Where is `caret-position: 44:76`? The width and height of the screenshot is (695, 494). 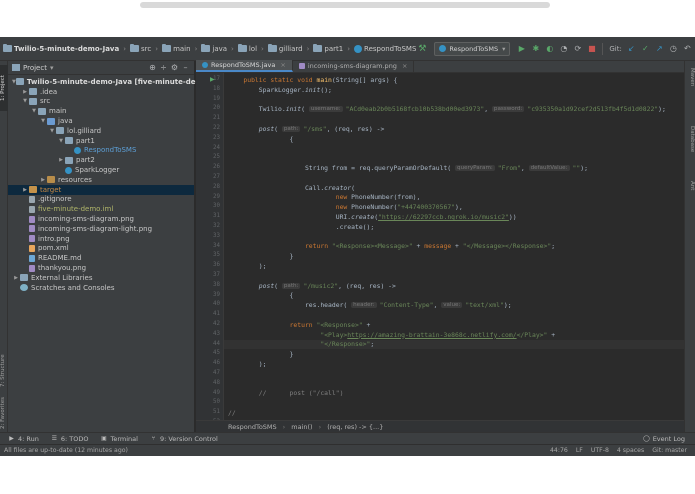 caret-position: 44:76 is located at coordinates (559, 450).